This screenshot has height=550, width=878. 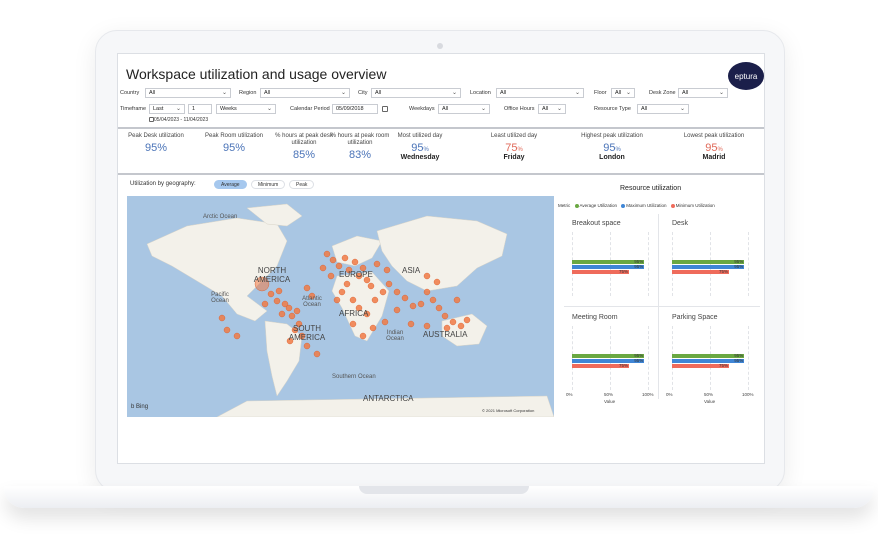 What do you see at coordinates (623, 93) in the screenshot?
I see `floor-select: All ⌄` at bounding box center [623, 93].